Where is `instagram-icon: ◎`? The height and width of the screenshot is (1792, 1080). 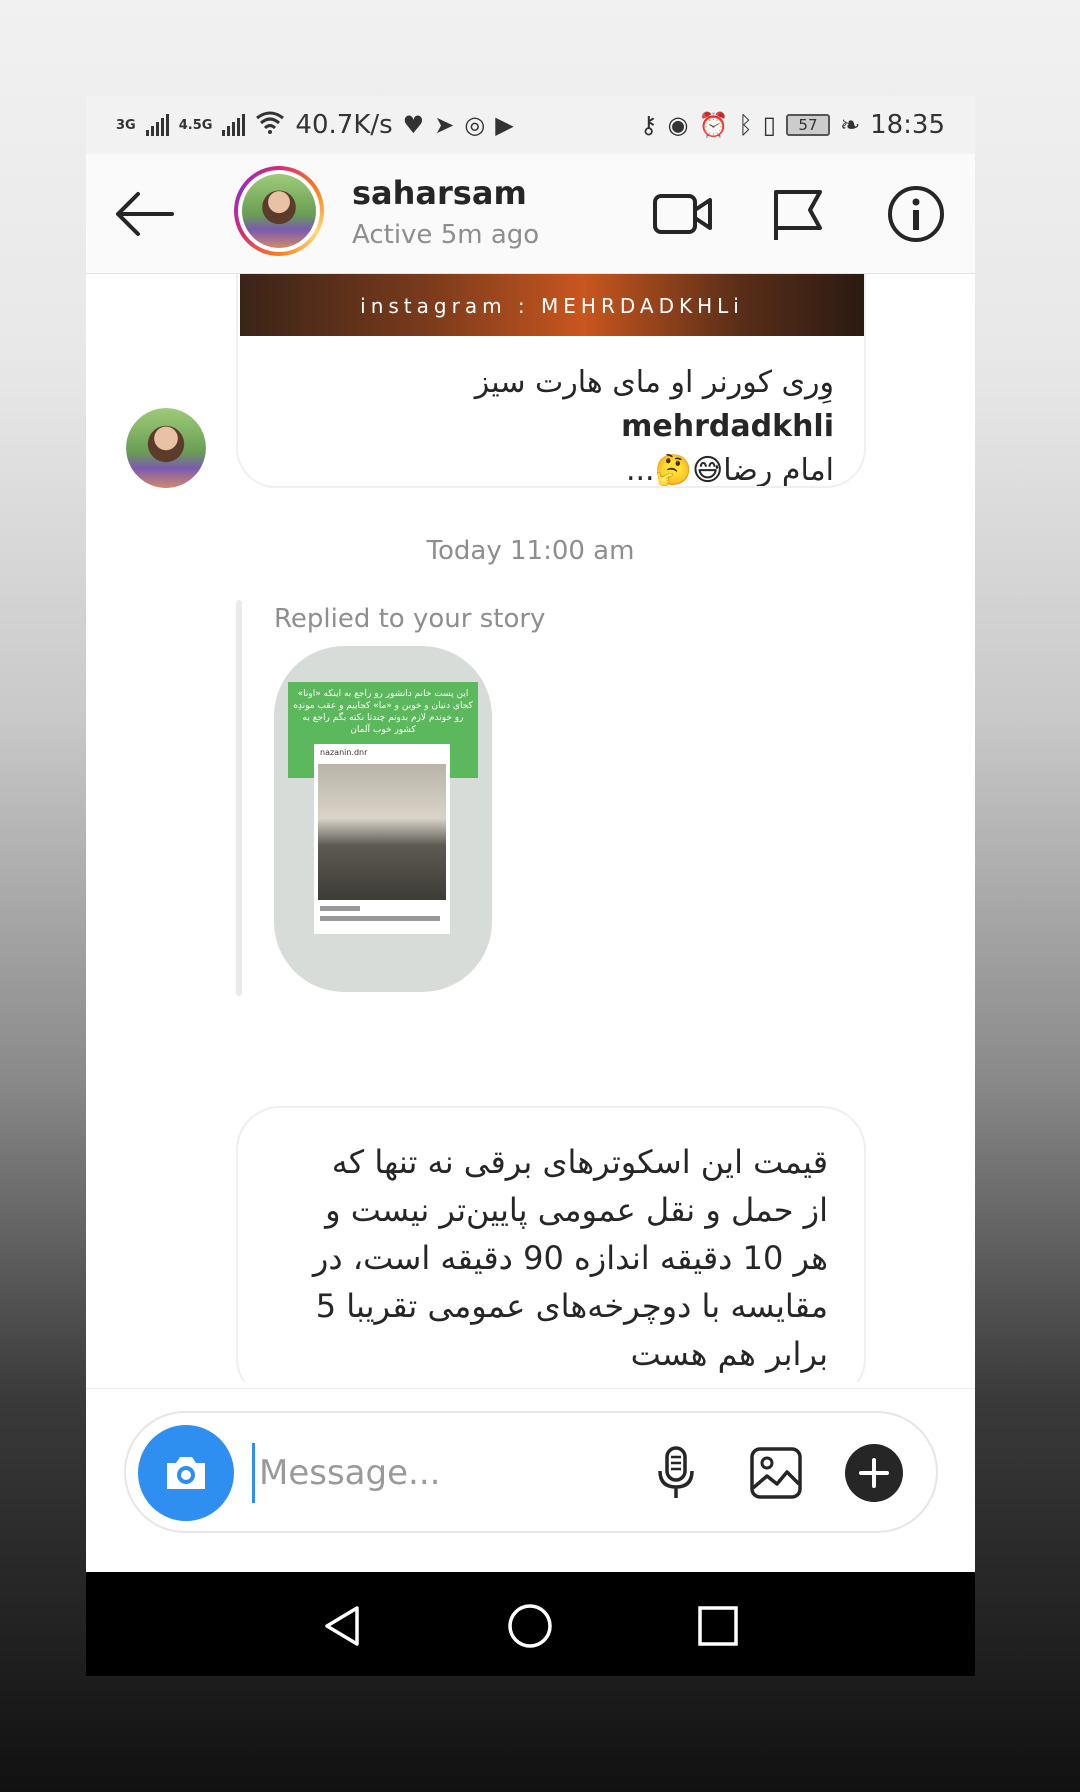 instagram-icon: ◎ is located at coordinates (475, 125).